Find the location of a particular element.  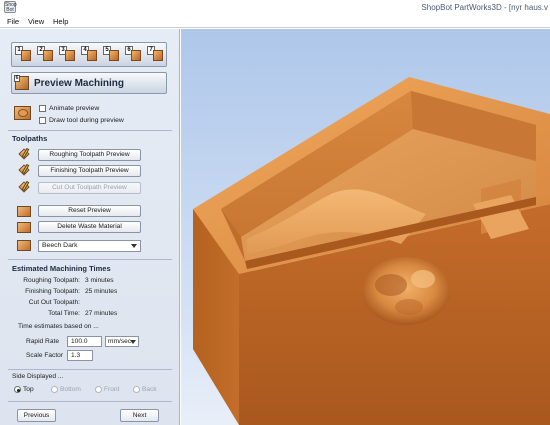

rapid-rate-units-select: mm/sec is located at coordinates (122, 341).